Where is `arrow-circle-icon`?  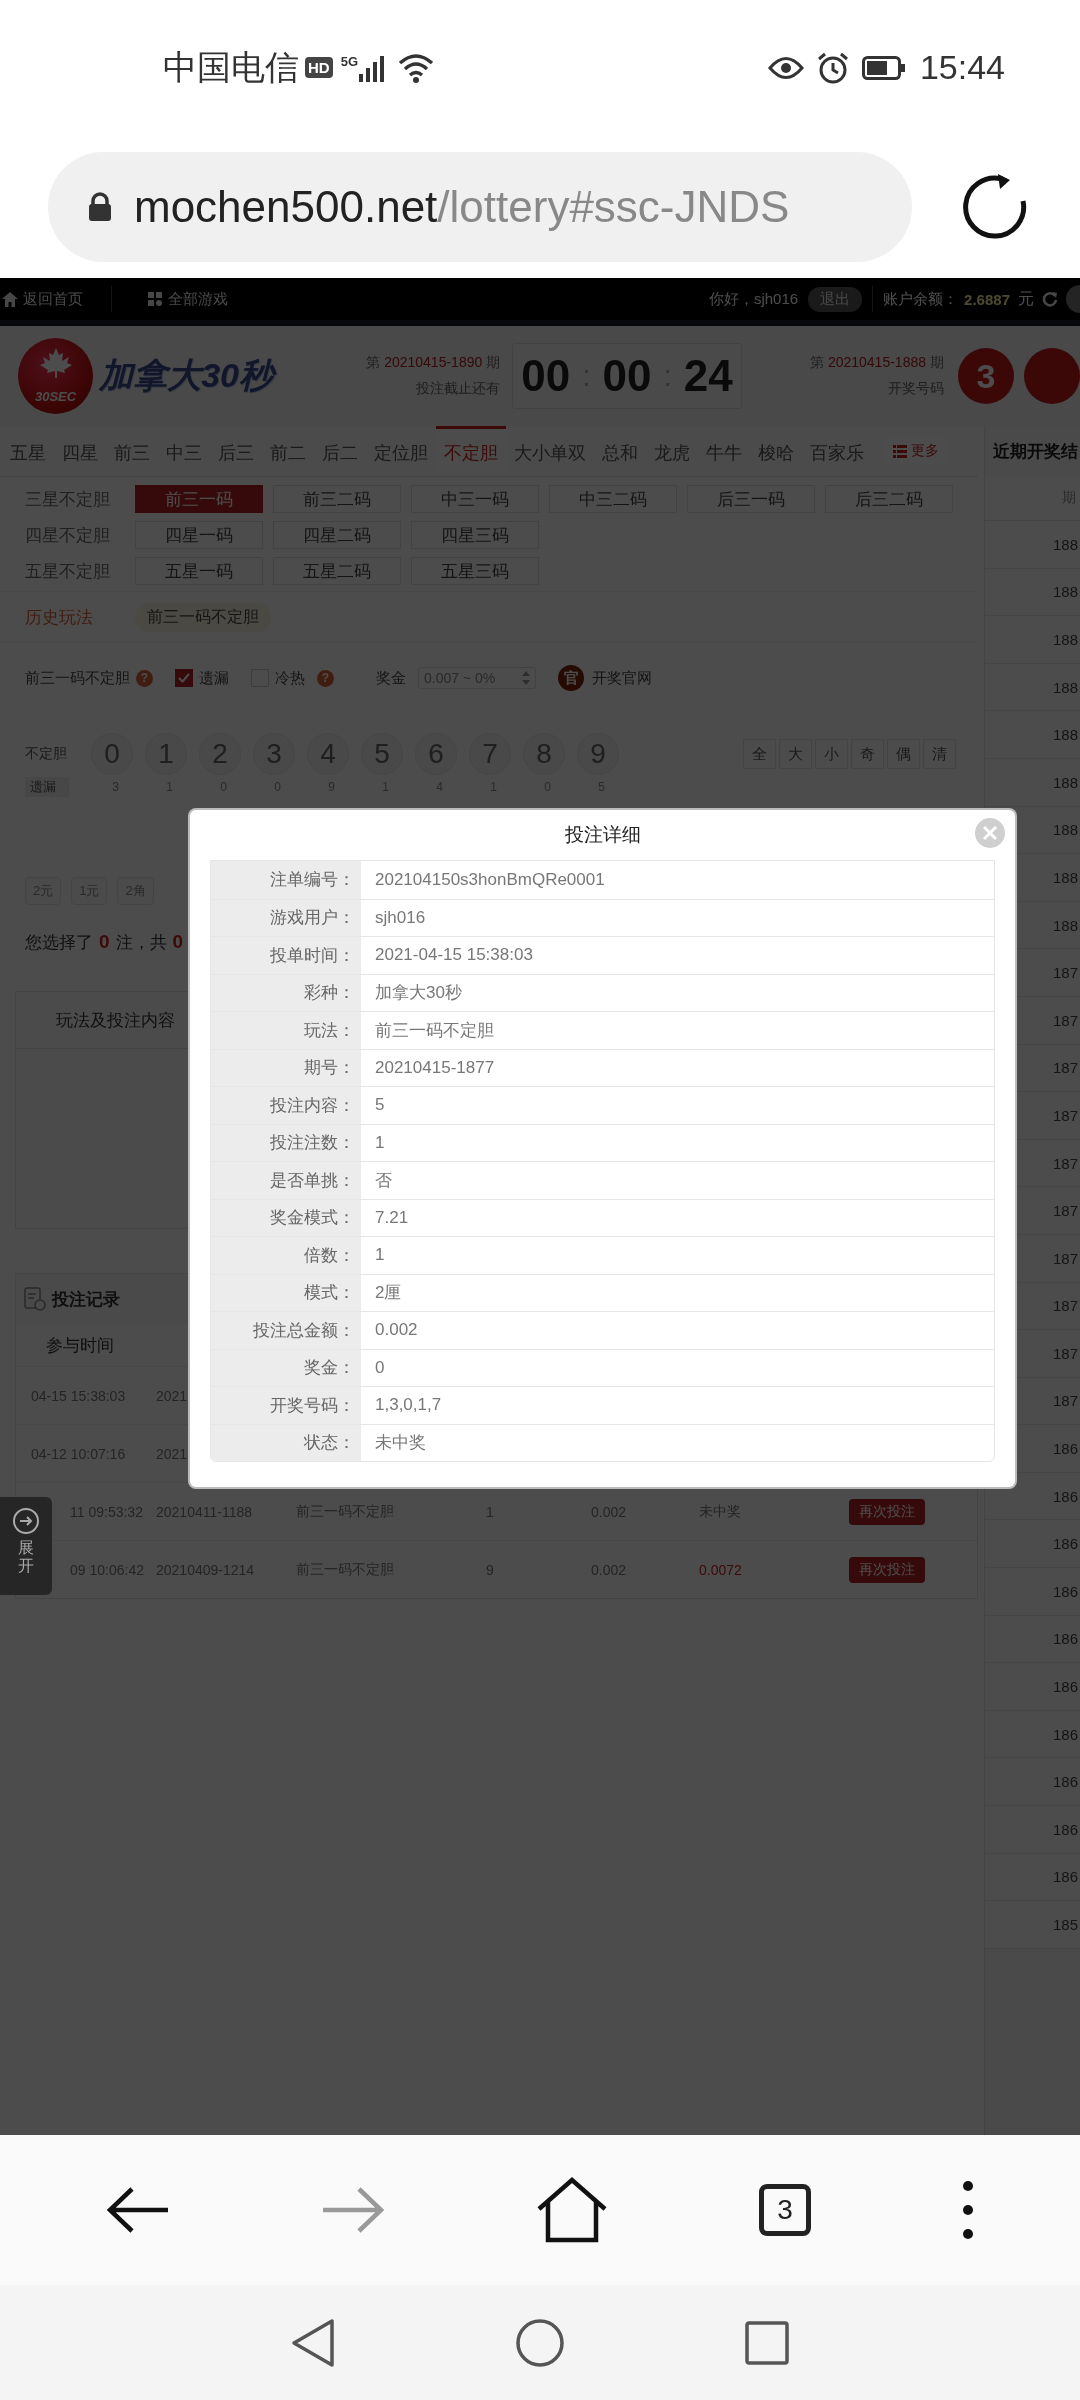
arrow-circle-icon is located at coordinates (26, 1521).